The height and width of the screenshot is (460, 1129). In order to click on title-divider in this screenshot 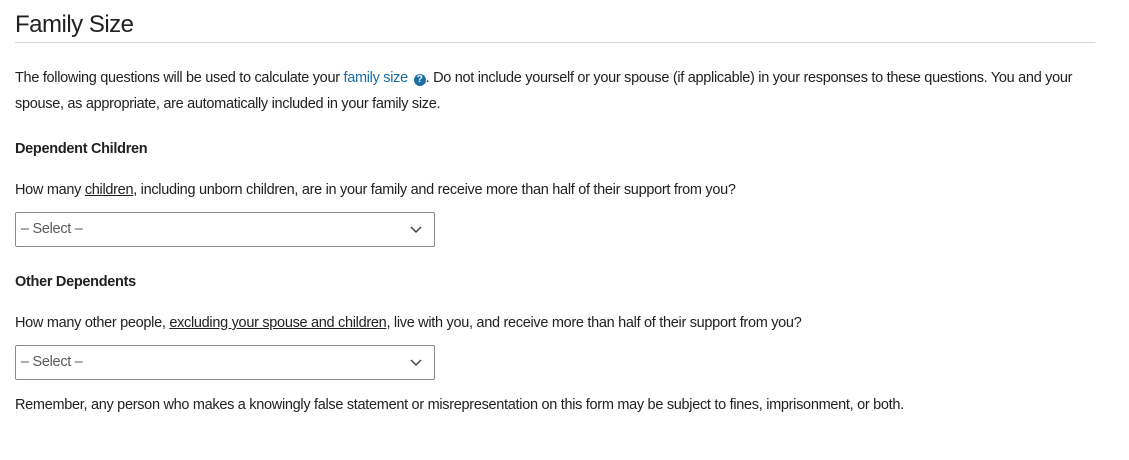, I will do `click(555, 42)`.